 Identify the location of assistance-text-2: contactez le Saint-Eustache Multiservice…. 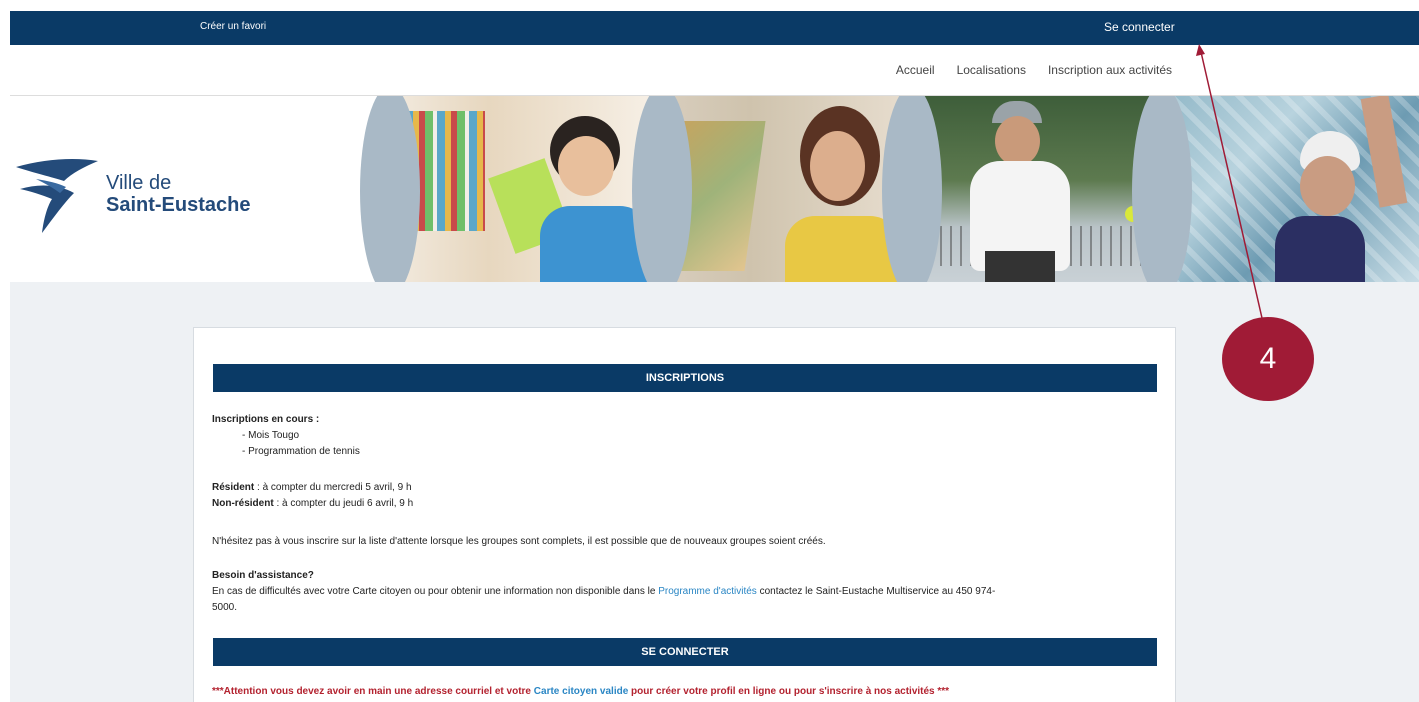
(876, 591).